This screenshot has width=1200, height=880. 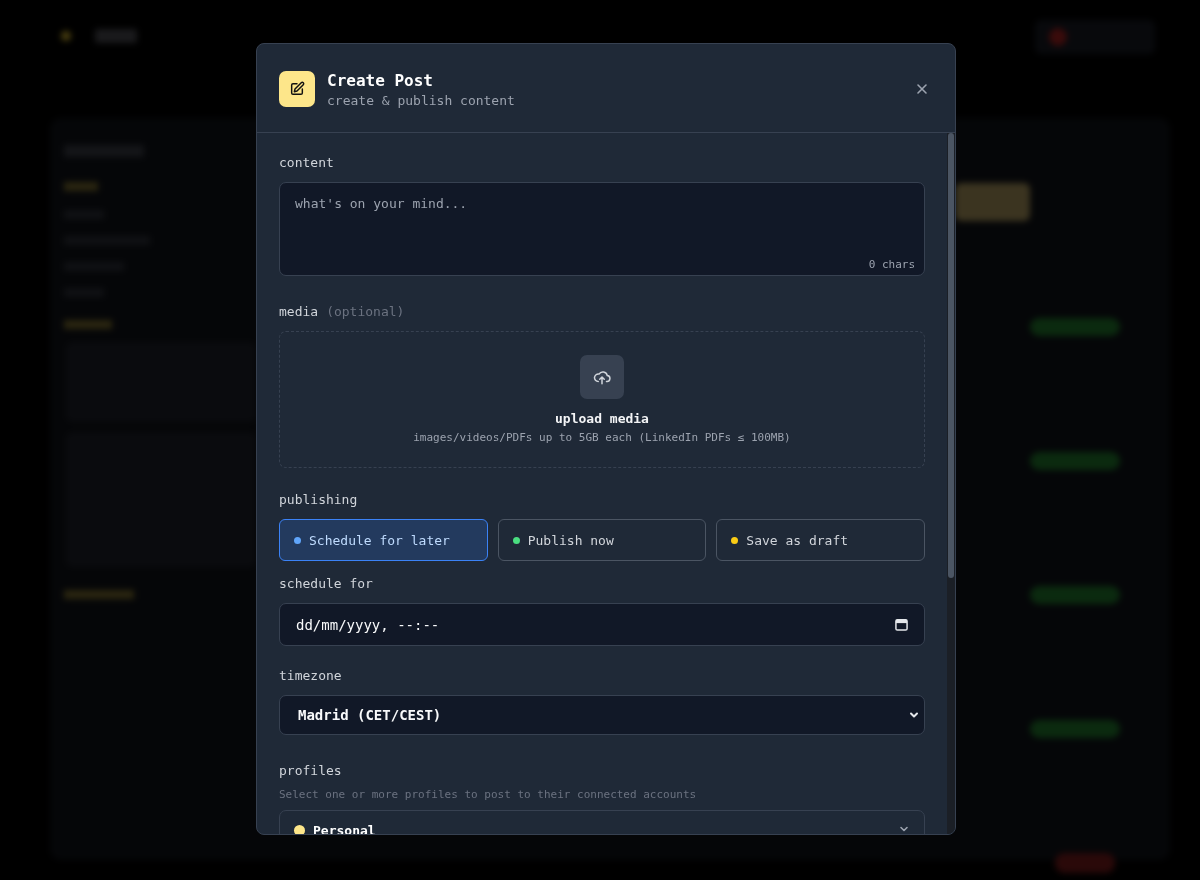 I want to click on publishing-option: Publish now, so click(x=602, y=540).